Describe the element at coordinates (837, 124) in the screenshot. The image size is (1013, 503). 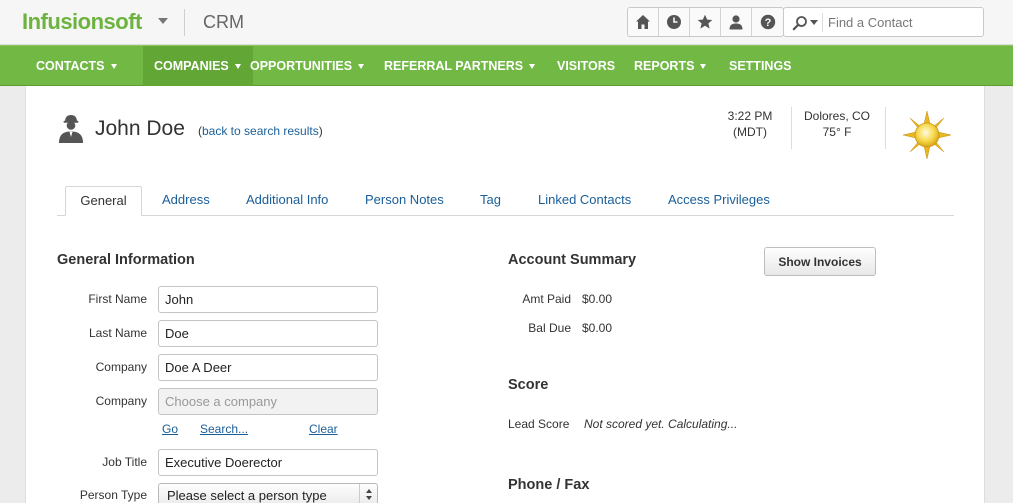
I see `weather-location: Dolores, CO 75° F` at that location.